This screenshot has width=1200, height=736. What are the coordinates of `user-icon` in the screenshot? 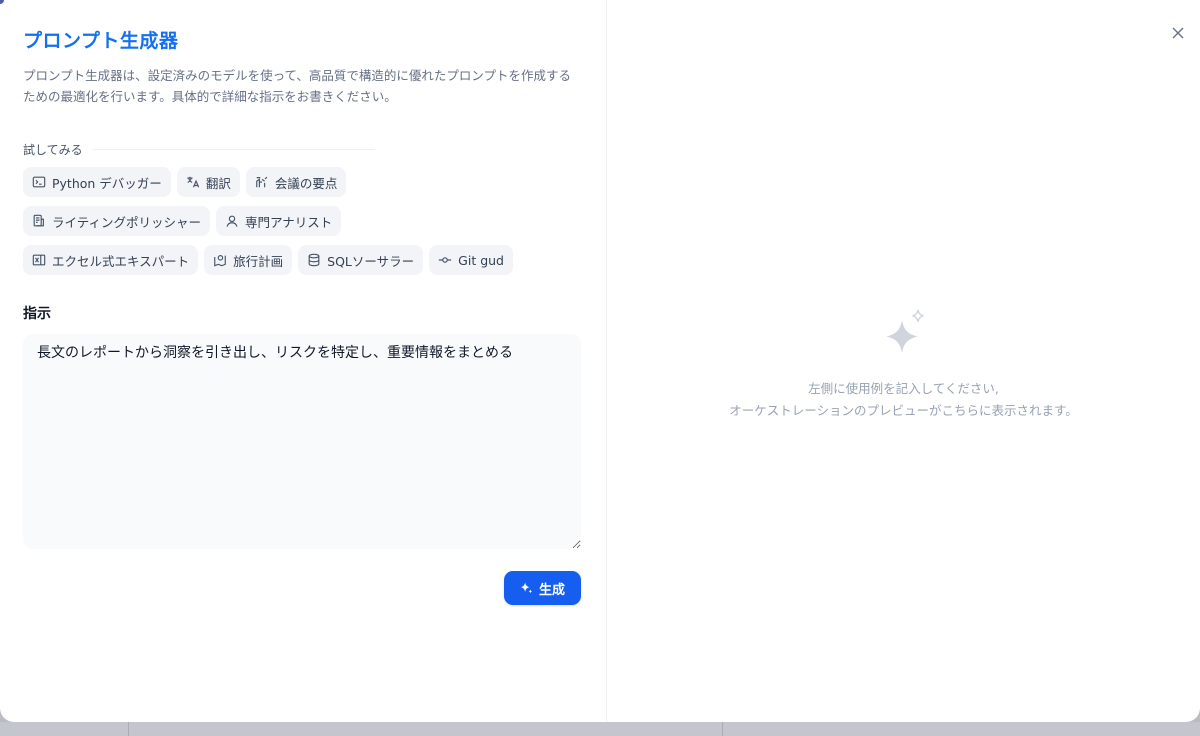 It's located at (232, 221).